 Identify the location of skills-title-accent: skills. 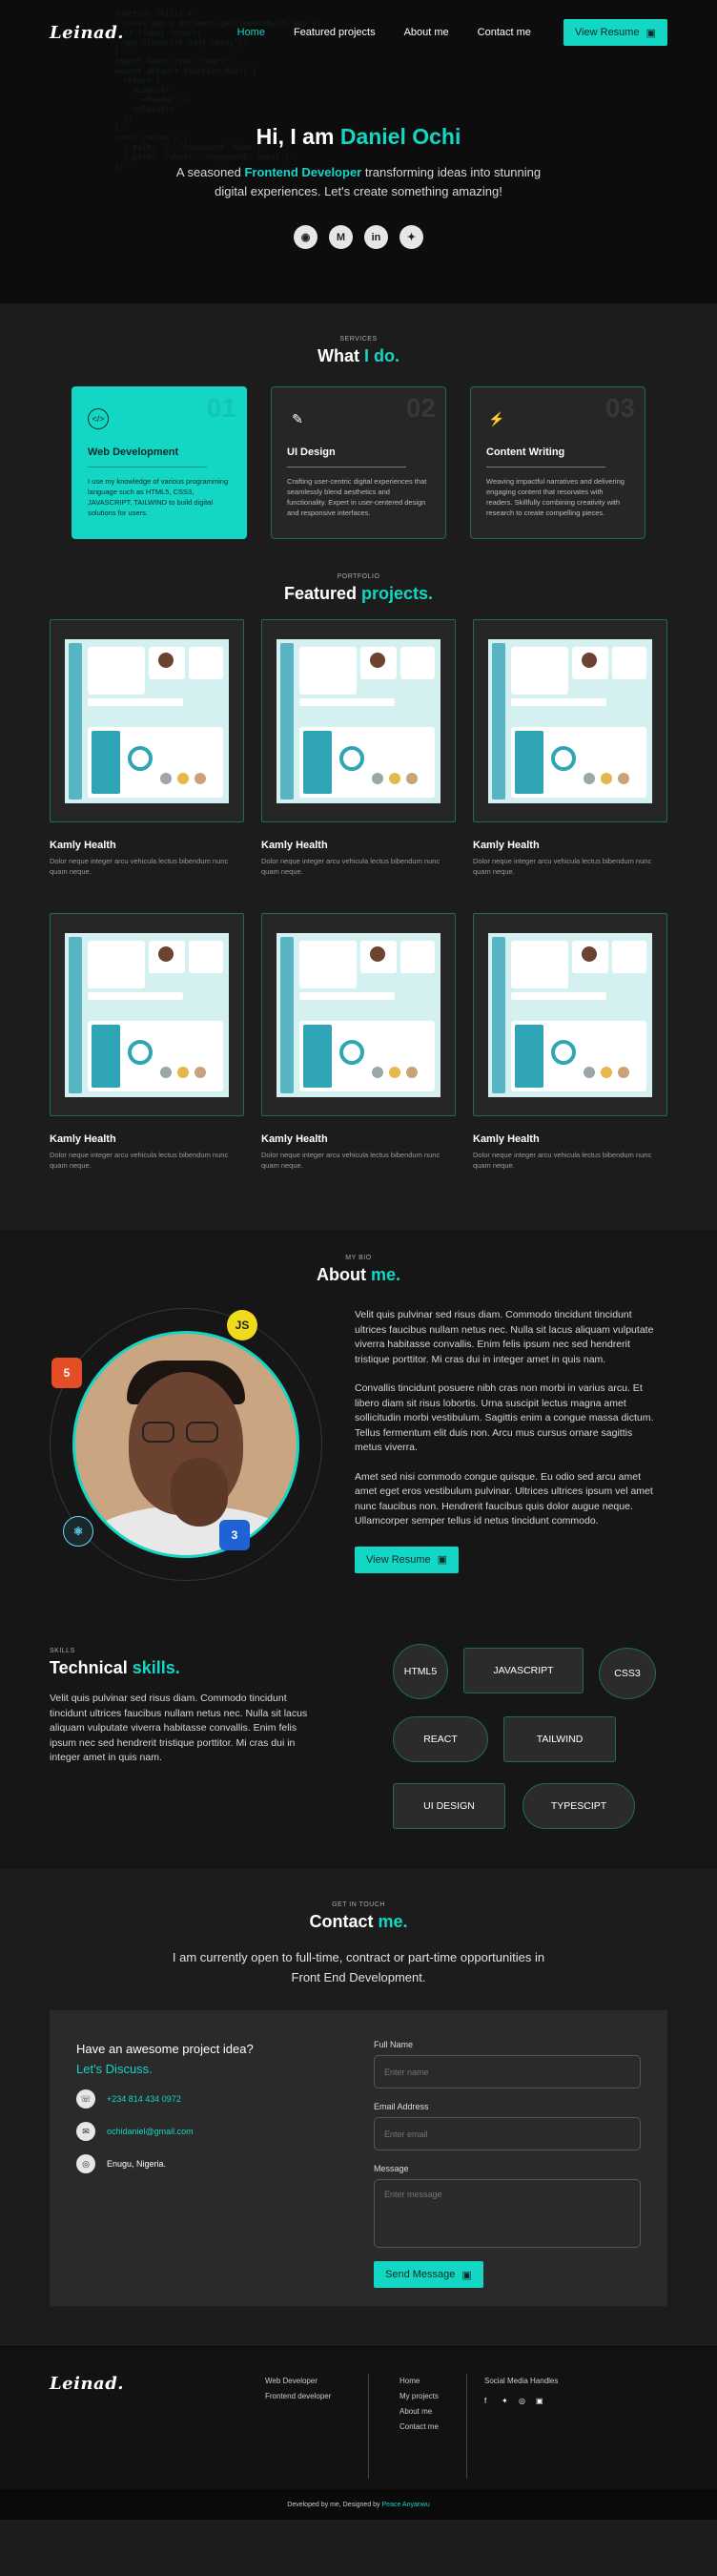
(153, 1667).